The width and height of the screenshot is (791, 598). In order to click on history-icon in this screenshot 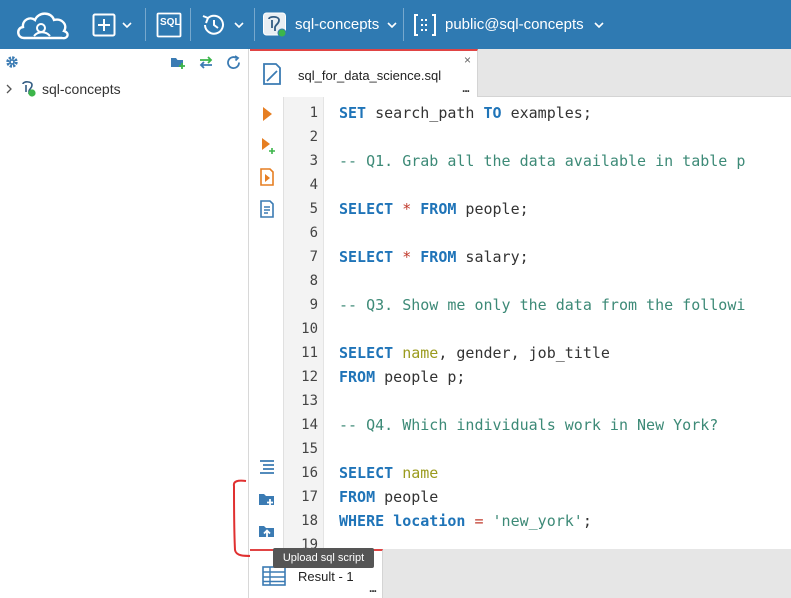, I will do `click(213, 24)`.